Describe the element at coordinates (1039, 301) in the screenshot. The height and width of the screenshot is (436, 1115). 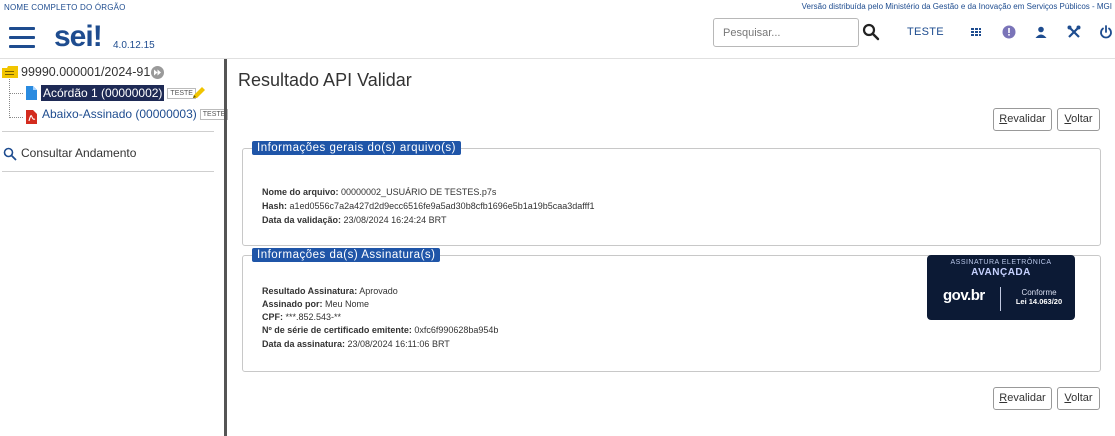
I see `seal-law: Lei 14.063/20` at that location.